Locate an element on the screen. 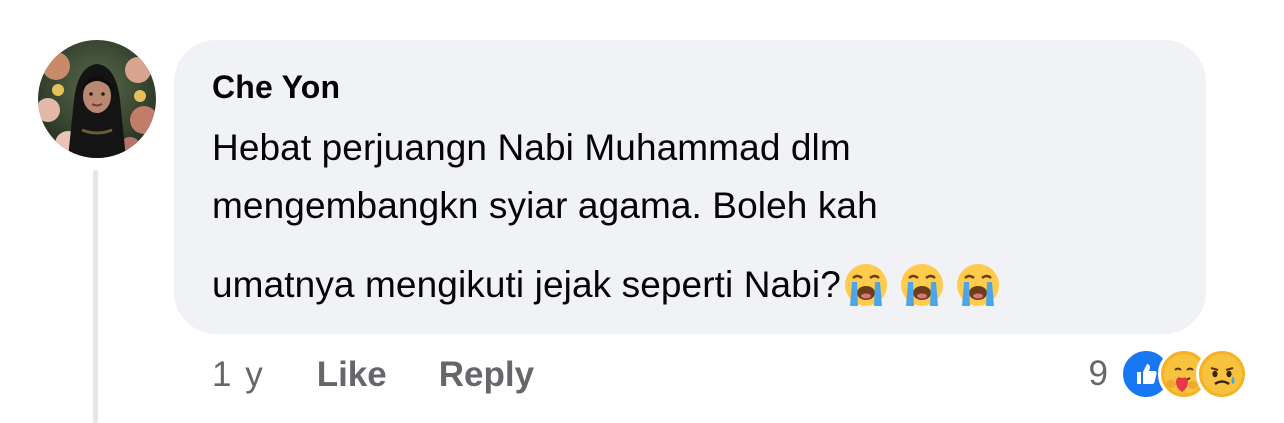  comment-text-line-2: mengembangkn syiar agama. Boleh kah is located at coordinates (545, 205).